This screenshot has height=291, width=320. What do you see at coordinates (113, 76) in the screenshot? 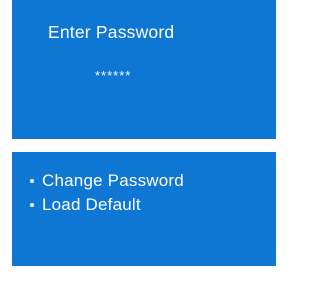
I see `password-input: ******` at bounding box center [113, 76].